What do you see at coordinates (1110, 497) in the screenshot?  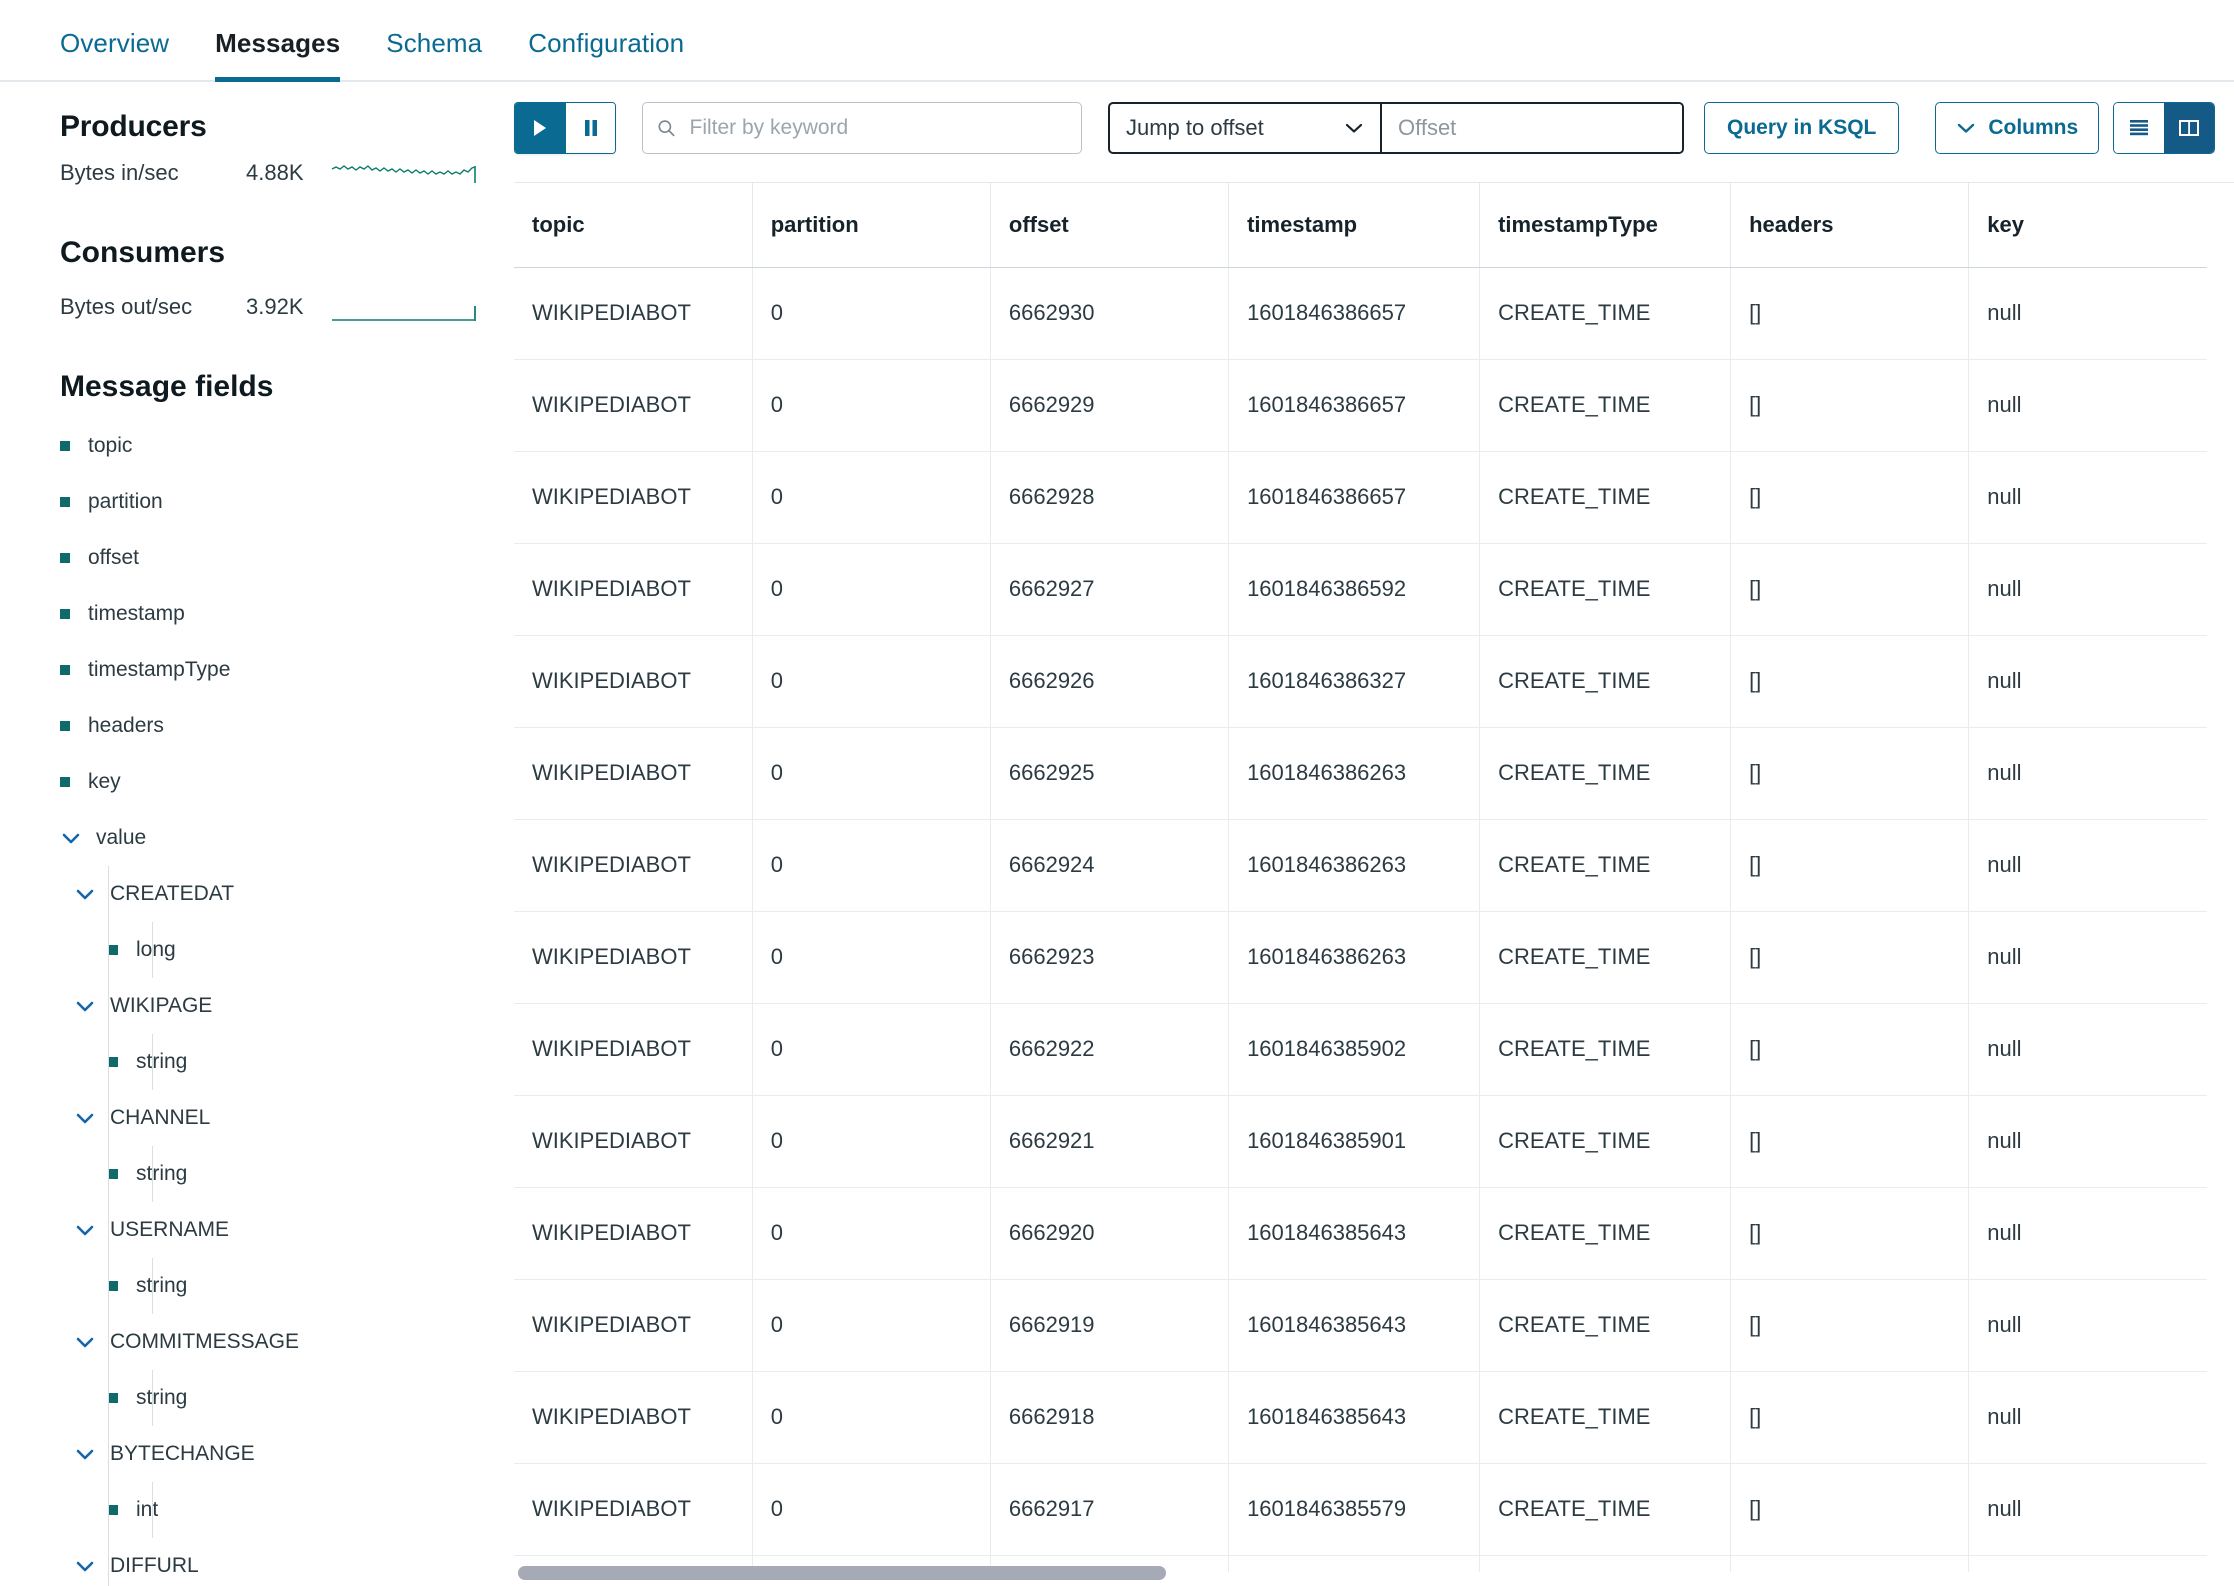 I see `cell-offset: 6662928` at bounding box center [1110, 497].